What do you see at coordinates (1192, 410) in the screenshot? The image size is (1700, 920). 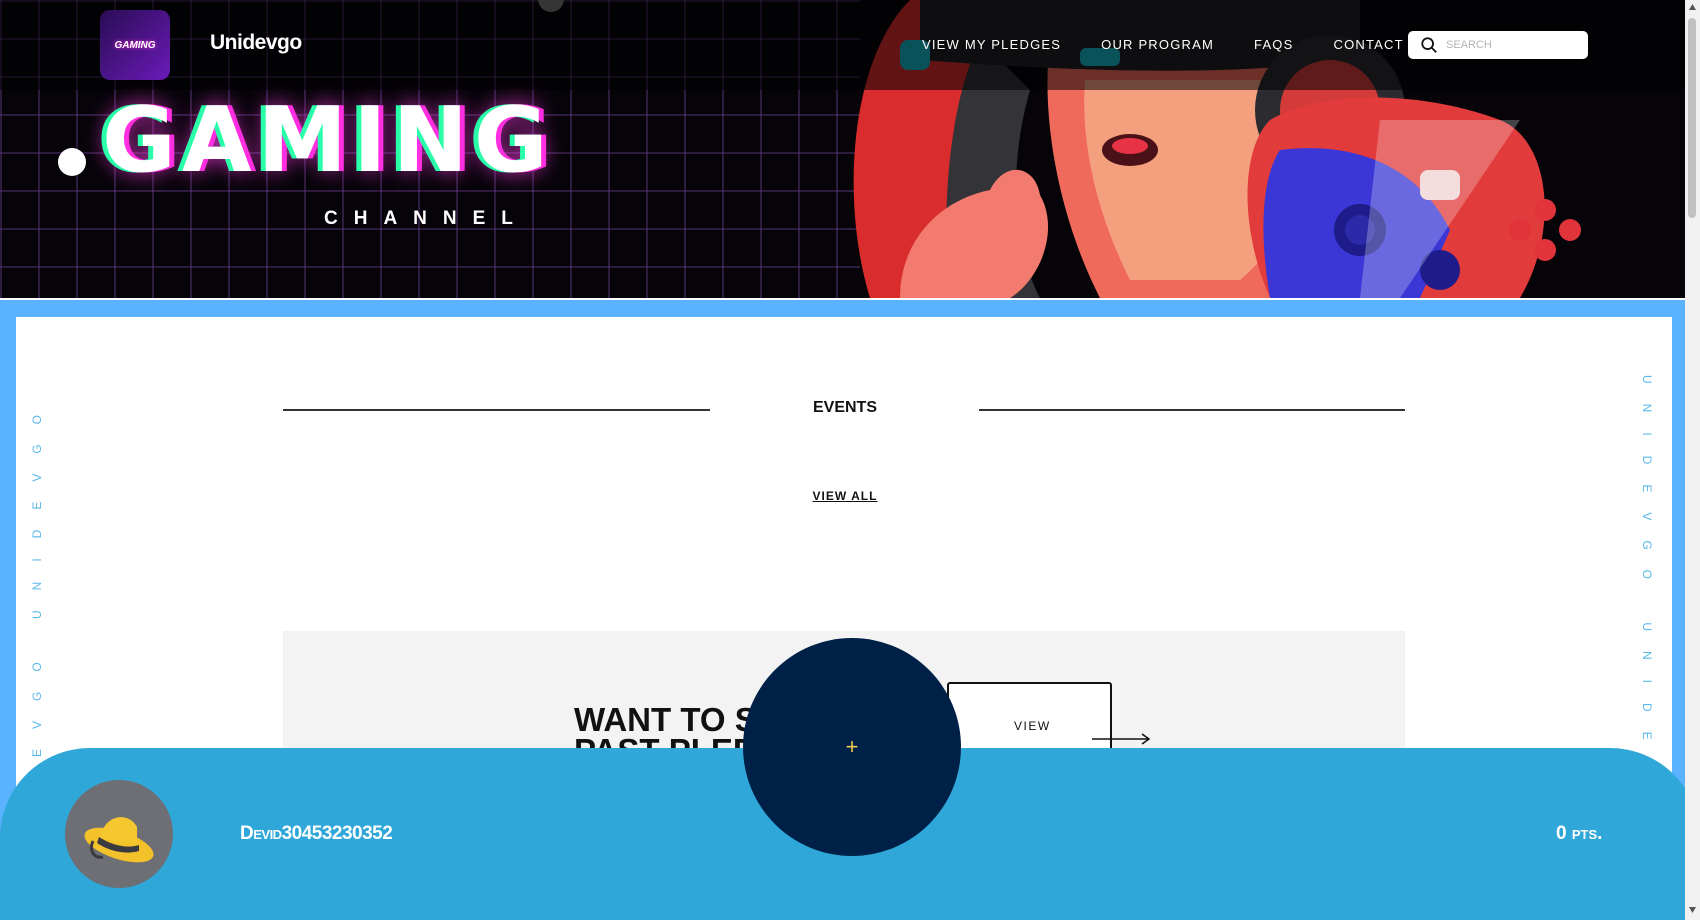 I see `events-divider-right` at bounding box center [1192, 410].